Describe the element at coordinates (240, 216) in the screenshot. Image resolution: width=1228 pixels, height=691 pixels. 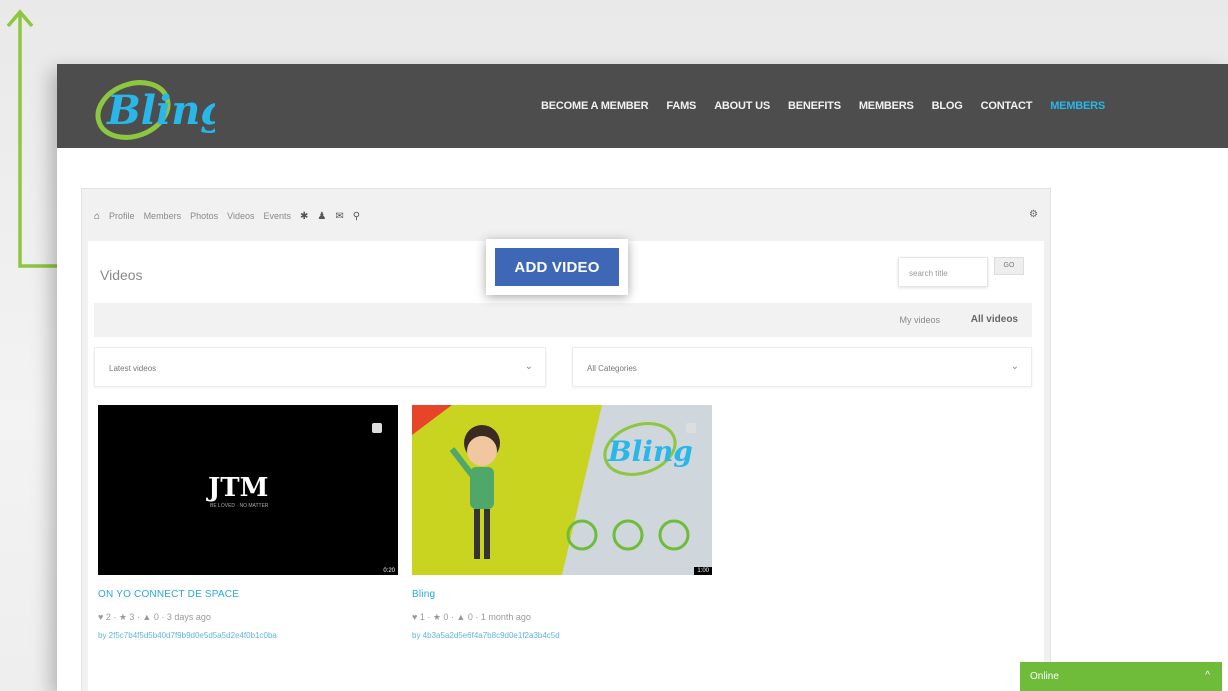
I see `subnav-videos: Videos` at that location.